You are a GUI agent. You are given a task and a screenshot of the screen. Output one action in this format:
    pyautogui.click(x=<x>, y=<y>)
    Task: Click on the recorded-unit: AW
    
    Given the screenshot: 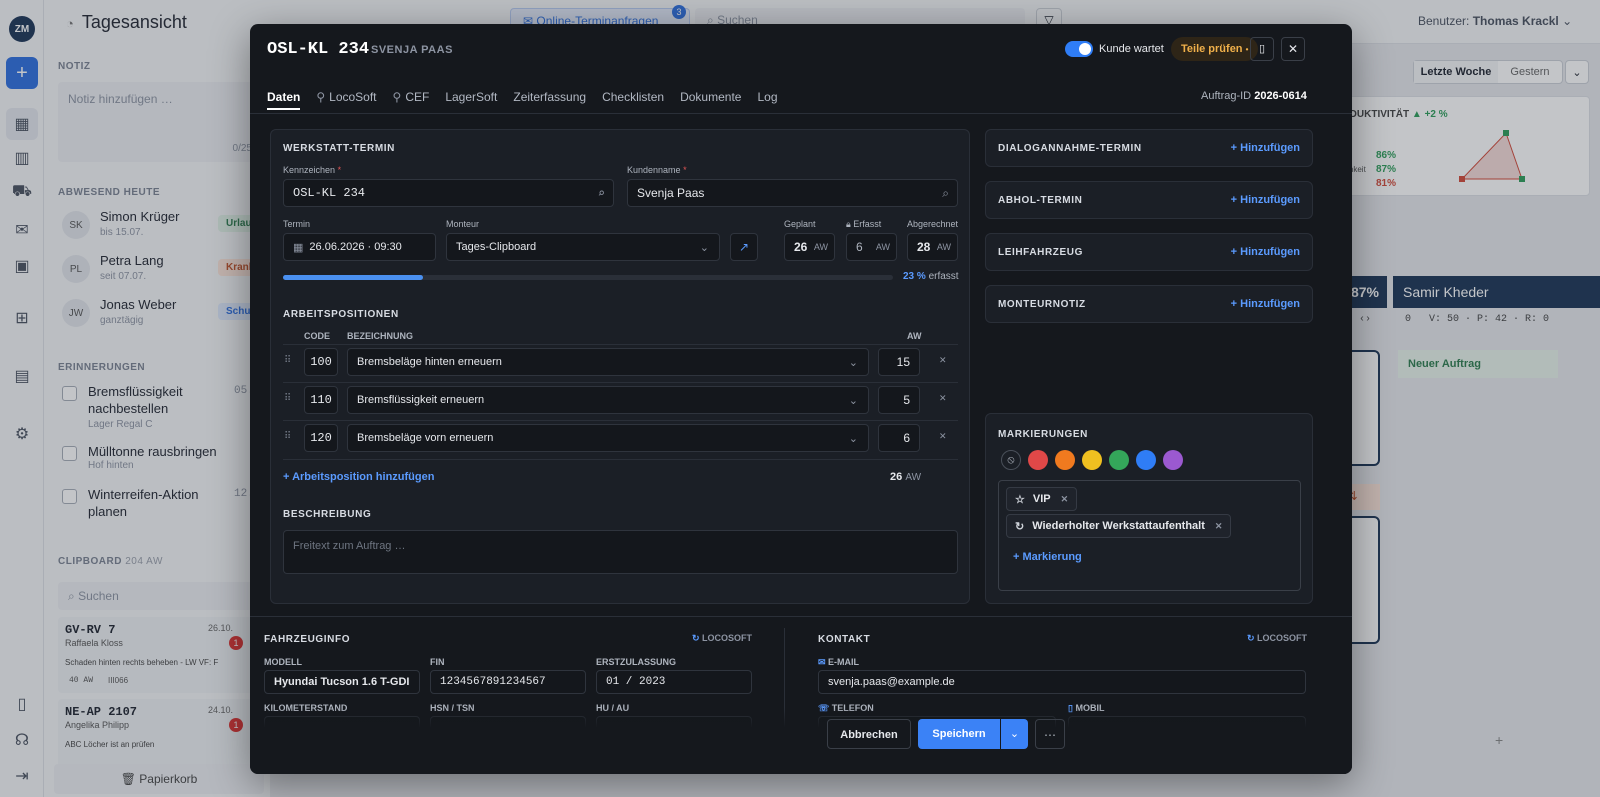 What is the action you would take?
    pyautogui.click(x=882, y=247)
    